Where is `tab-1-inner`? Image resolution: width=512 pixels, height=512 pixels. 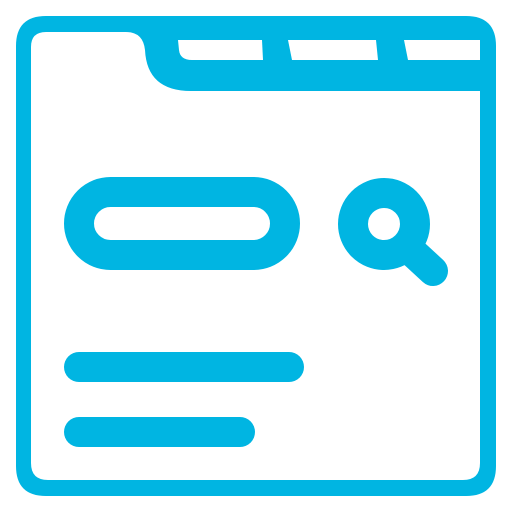 tab-1-inner is located at coordinates (220, 50).